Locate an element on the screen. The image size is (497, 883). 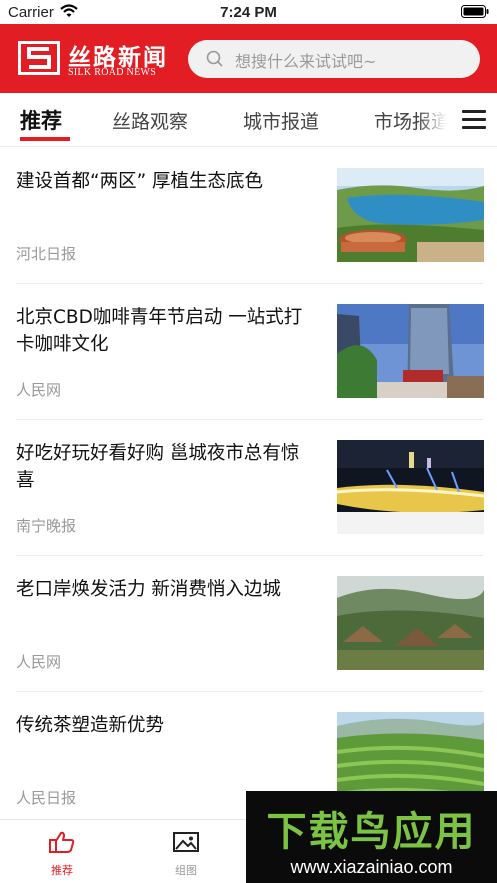
news-title: 传统茶塑造新优势 is located at coordinates (90, 725).